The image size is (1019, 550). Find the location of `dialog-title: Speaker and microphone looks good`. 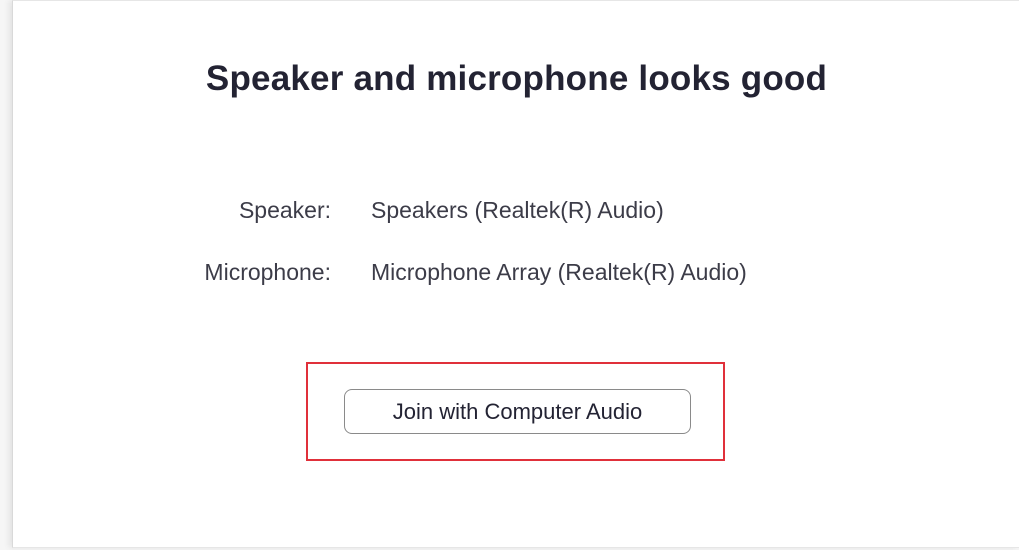

dialog-title: Speaker and microphone looks good is located at coordinates (516, 78).